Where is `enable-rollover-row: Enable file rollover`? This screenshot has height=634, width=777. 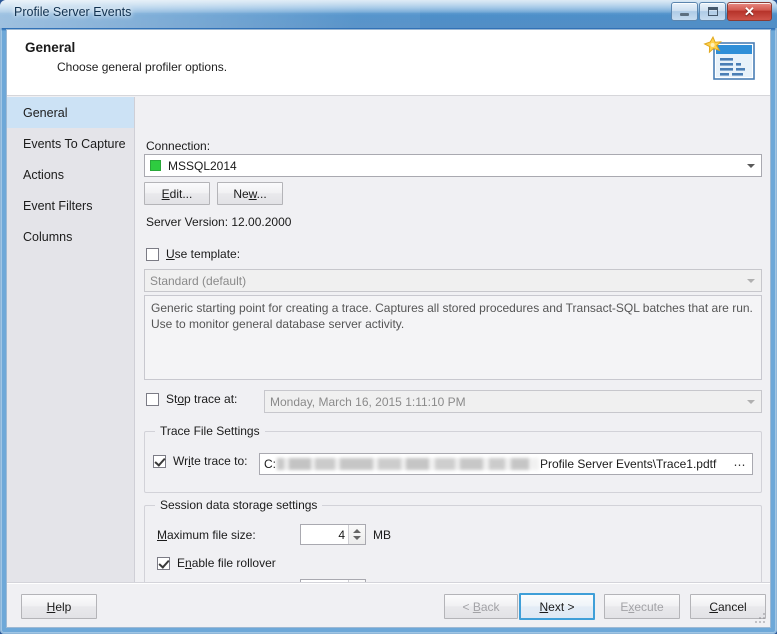 enable-rollover-row: Enable file rollover is located at coordinates (216, 563).